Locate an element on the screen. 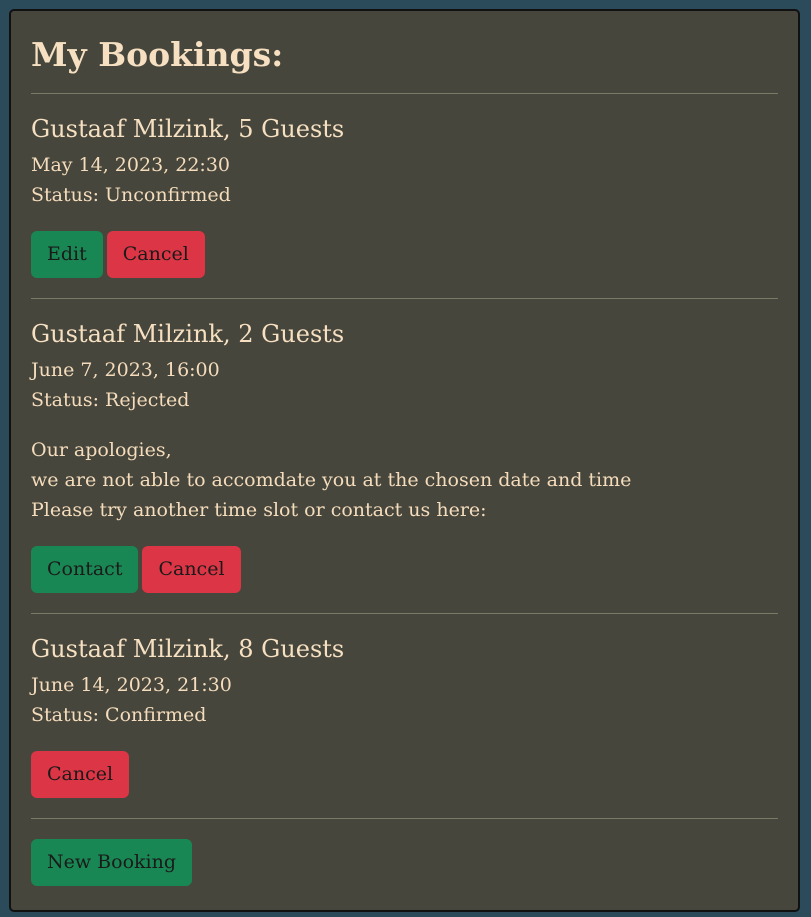  booking-heading: Gustaaf Milzink, 2 Guests is located at coordinates (188, 334).